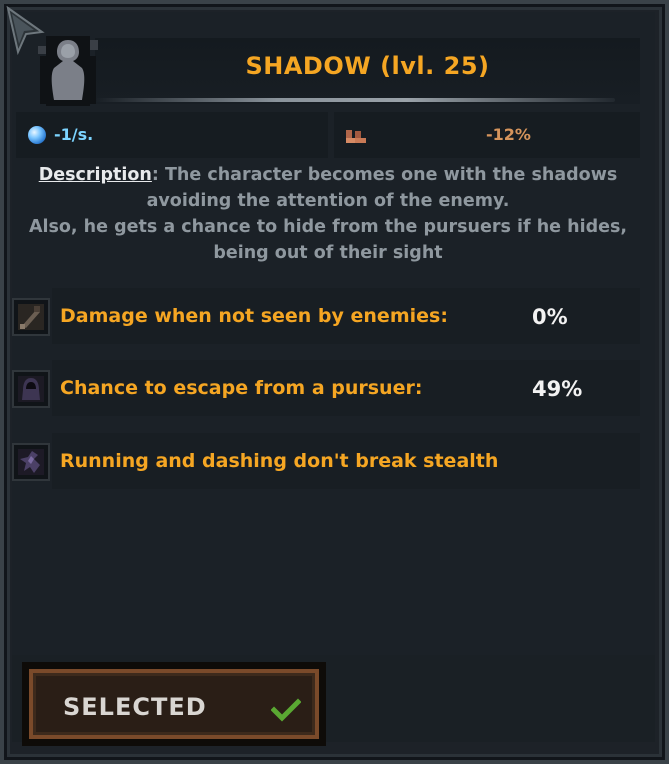 This screenshot has height=764, width=669. I want to click on effect-row-damage: Damage when not seen by enemies: 0%, so click(326, 316).